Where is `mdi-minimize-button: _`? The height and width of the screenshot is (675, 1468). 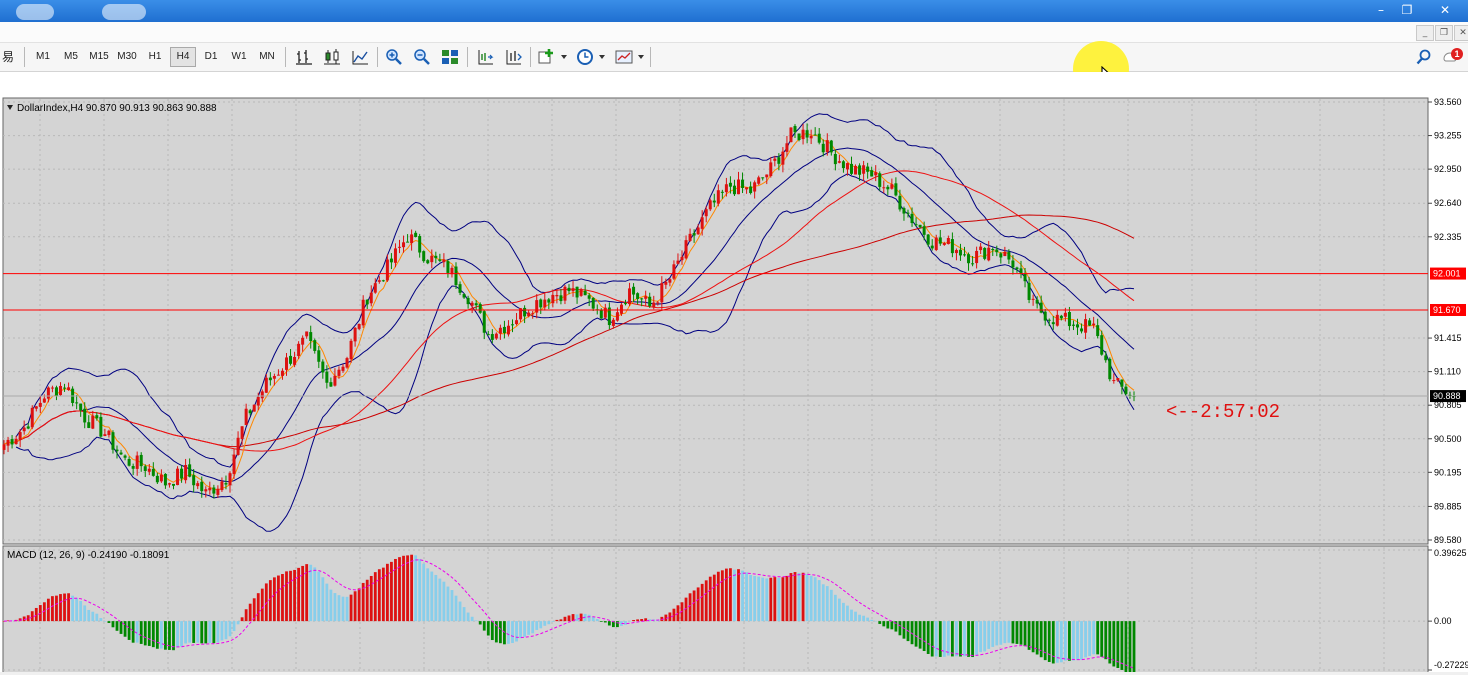 mdi-minimize-button: _ is located at coordinates (1425, 33).